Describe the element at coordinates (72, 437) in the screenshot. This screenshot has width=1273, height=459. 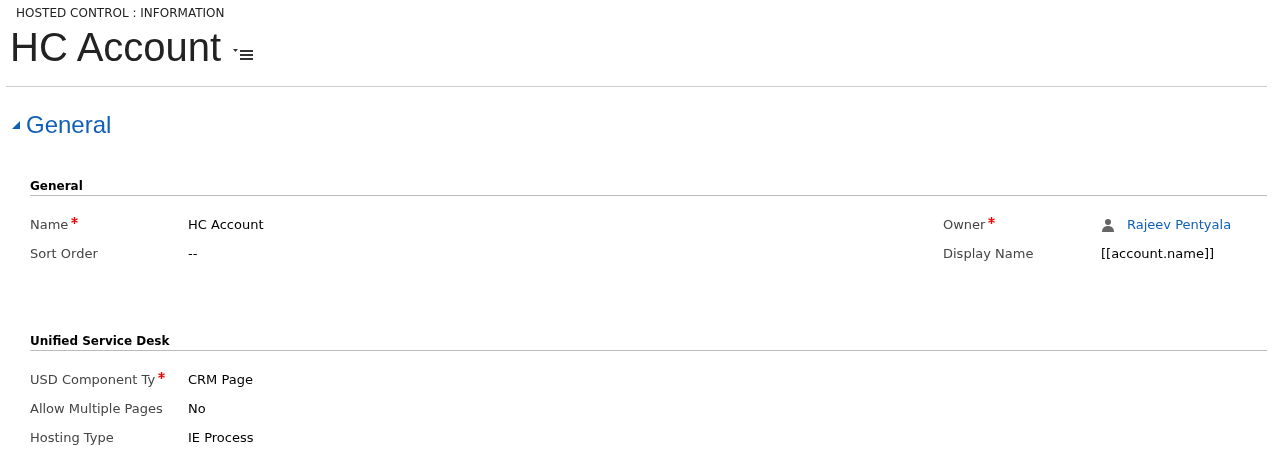
I see `field-label: Hosting Type` at that location.